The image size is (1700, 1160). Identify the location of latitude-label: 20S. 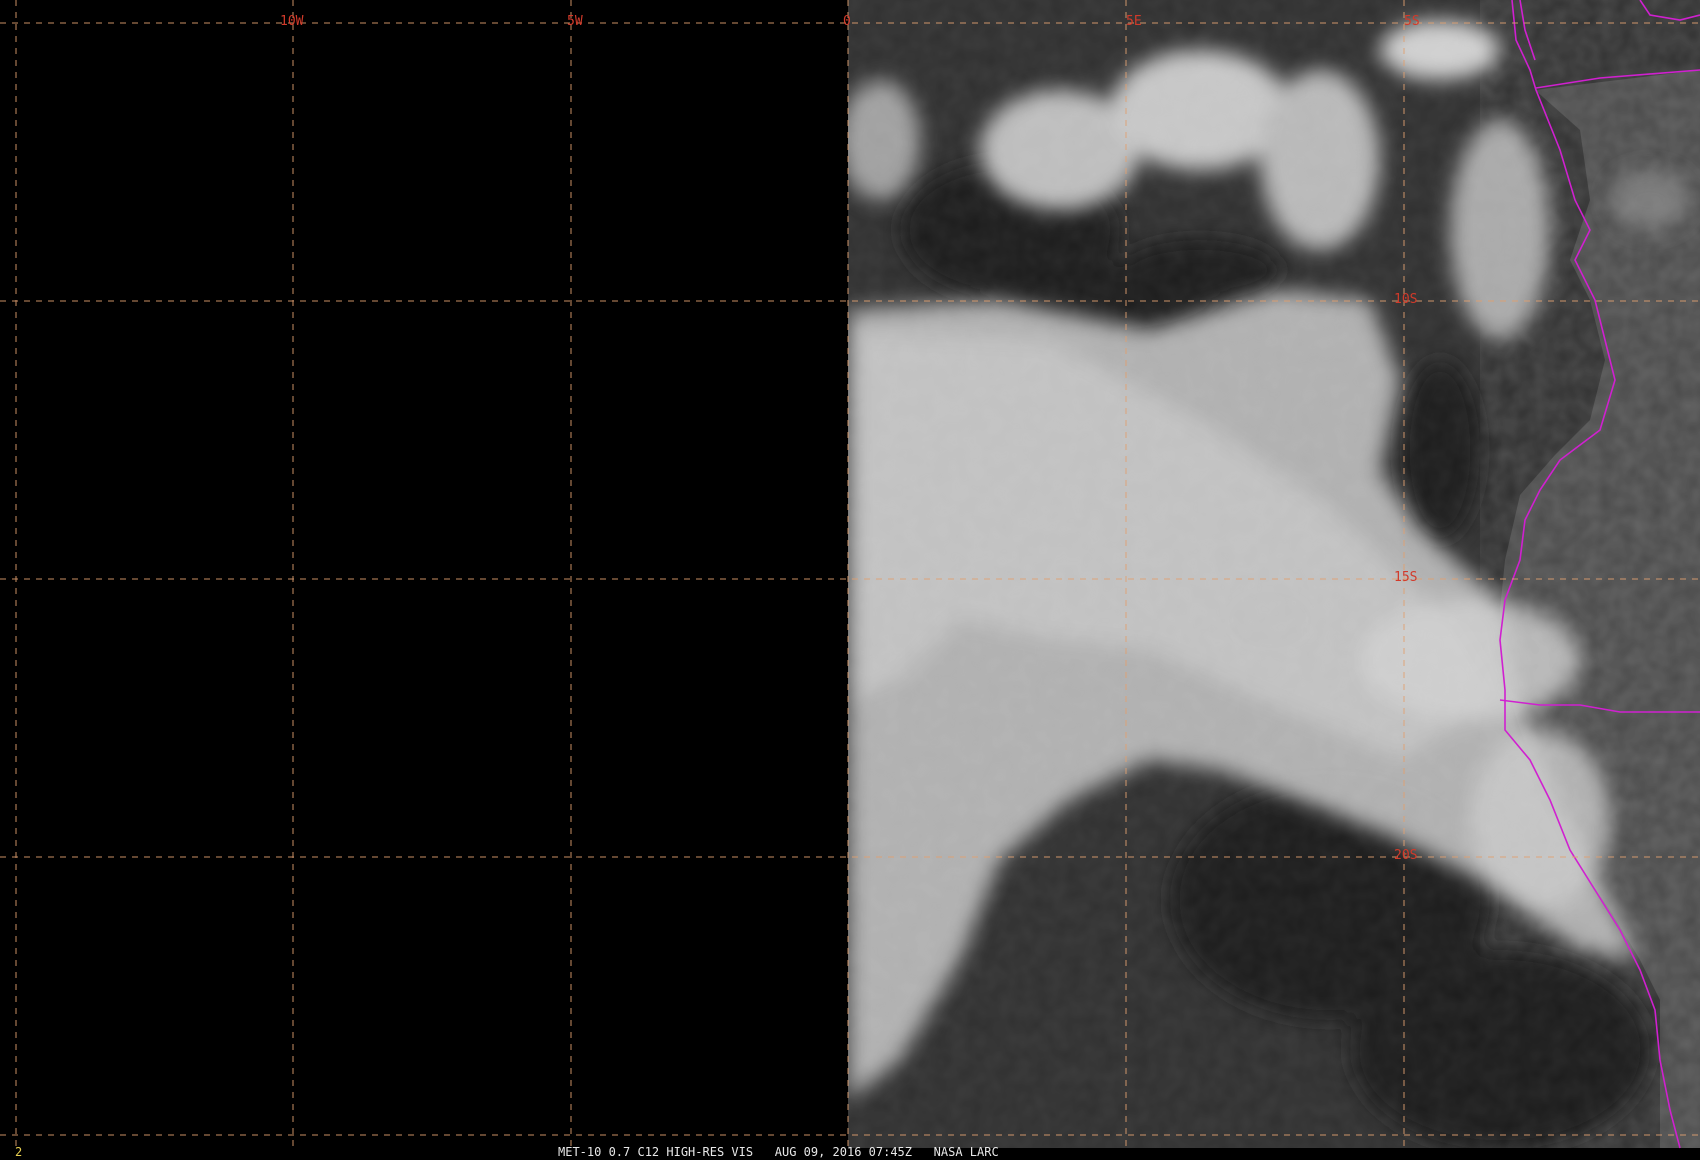
(1405, 855).